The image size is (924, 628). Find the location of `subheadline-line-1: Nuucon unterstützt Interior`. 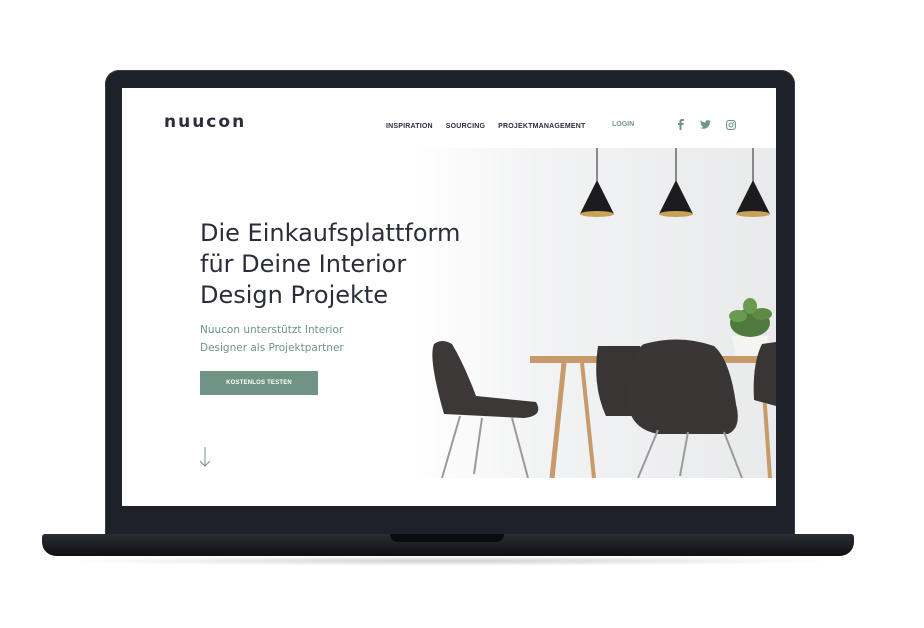

subheadline-line-1: Nuucon unterstützt Interior is located at coordinates (272, 330).